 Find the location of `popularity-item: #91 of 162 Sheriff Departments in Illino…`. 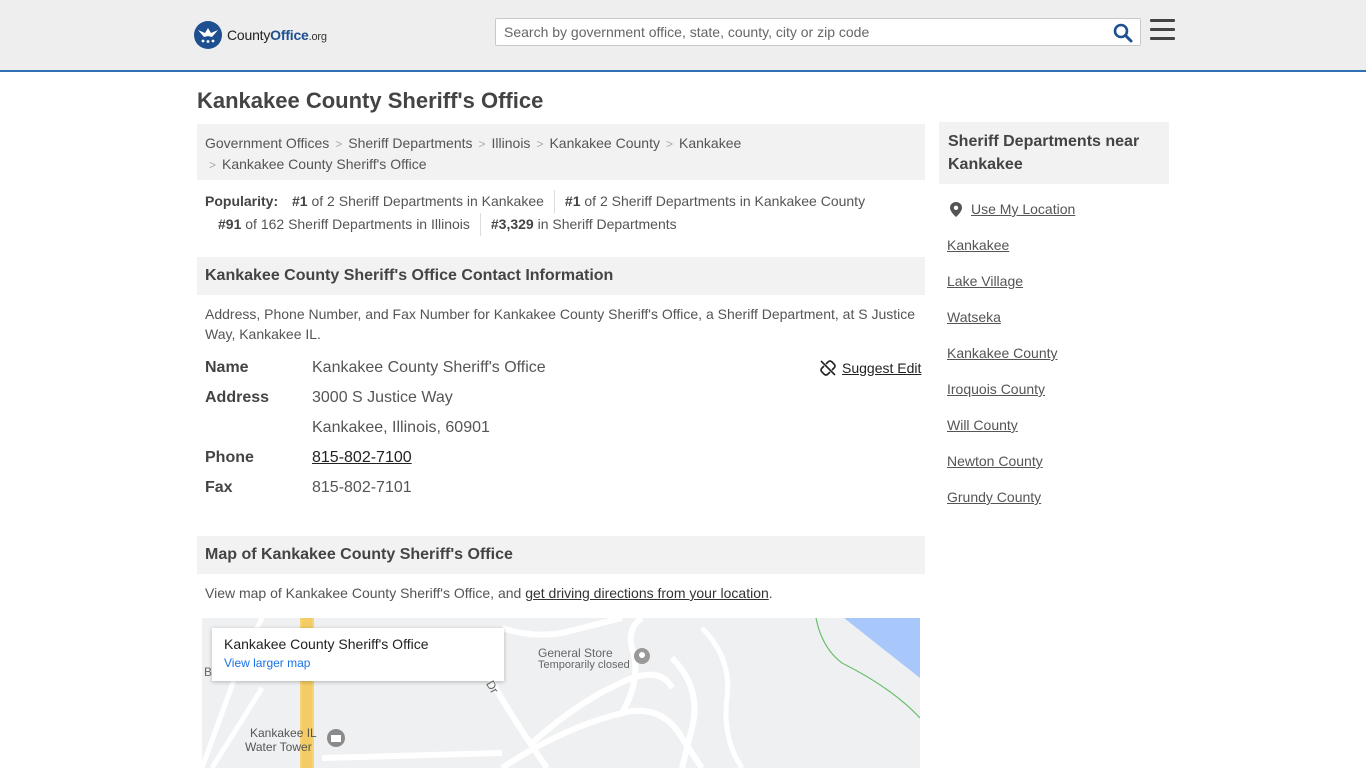

popularity-item: #91 of 162 Sheriff Departments in Illino… is located at coordinates (344, 224).